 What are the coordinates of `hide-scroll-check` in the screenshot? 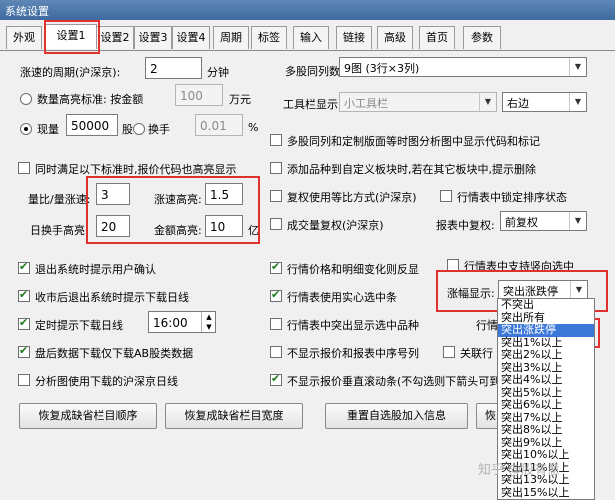 It's located at (276, 379).